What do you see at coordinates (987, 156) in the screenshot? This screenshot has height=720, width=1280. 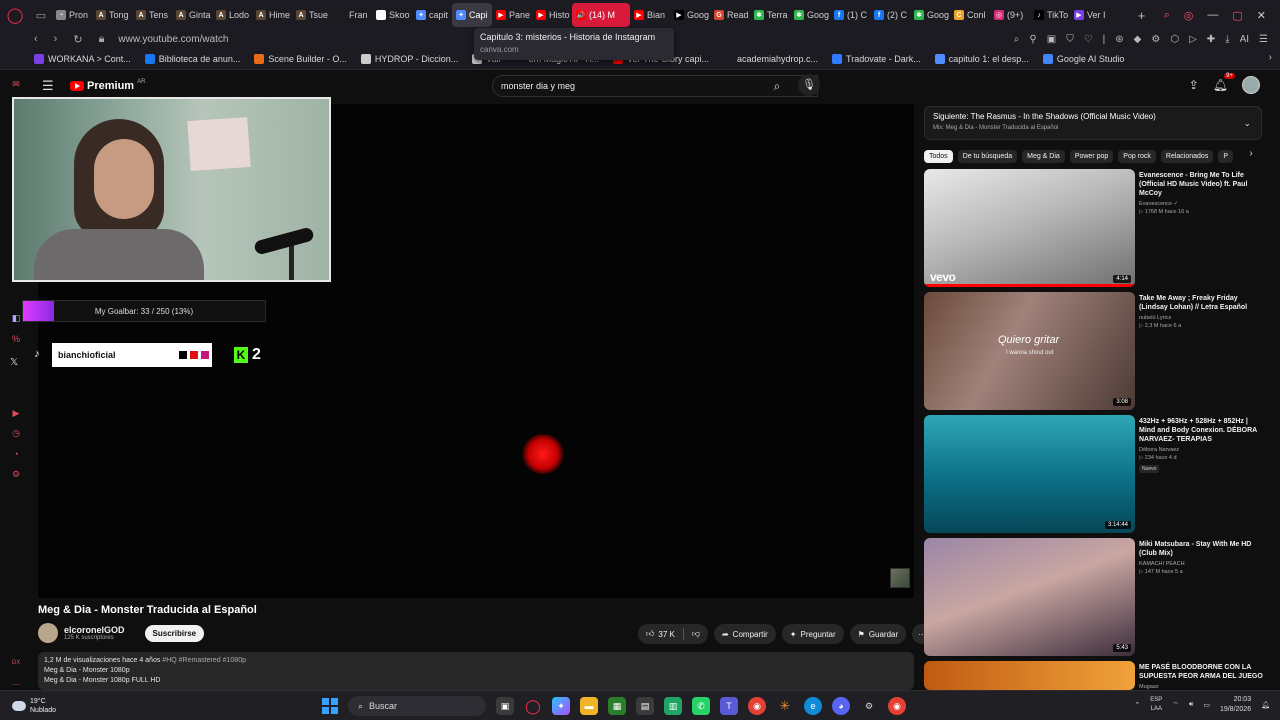 I see `filter-chip: De tu búsqueda` at bounding box center [987, 156].